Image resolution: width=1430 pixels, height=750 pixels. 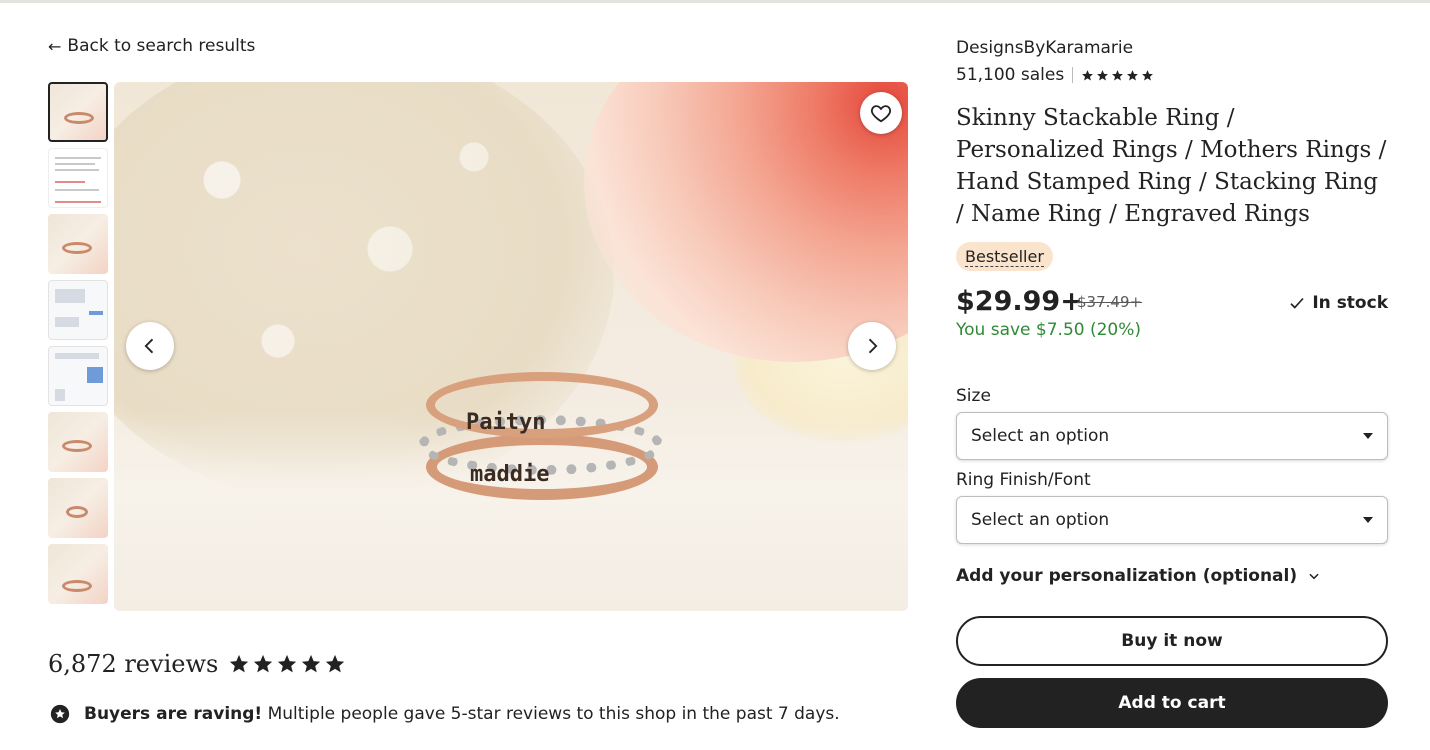 I want to click on back-link-label: Back to search results, so click(x=161, y=46).